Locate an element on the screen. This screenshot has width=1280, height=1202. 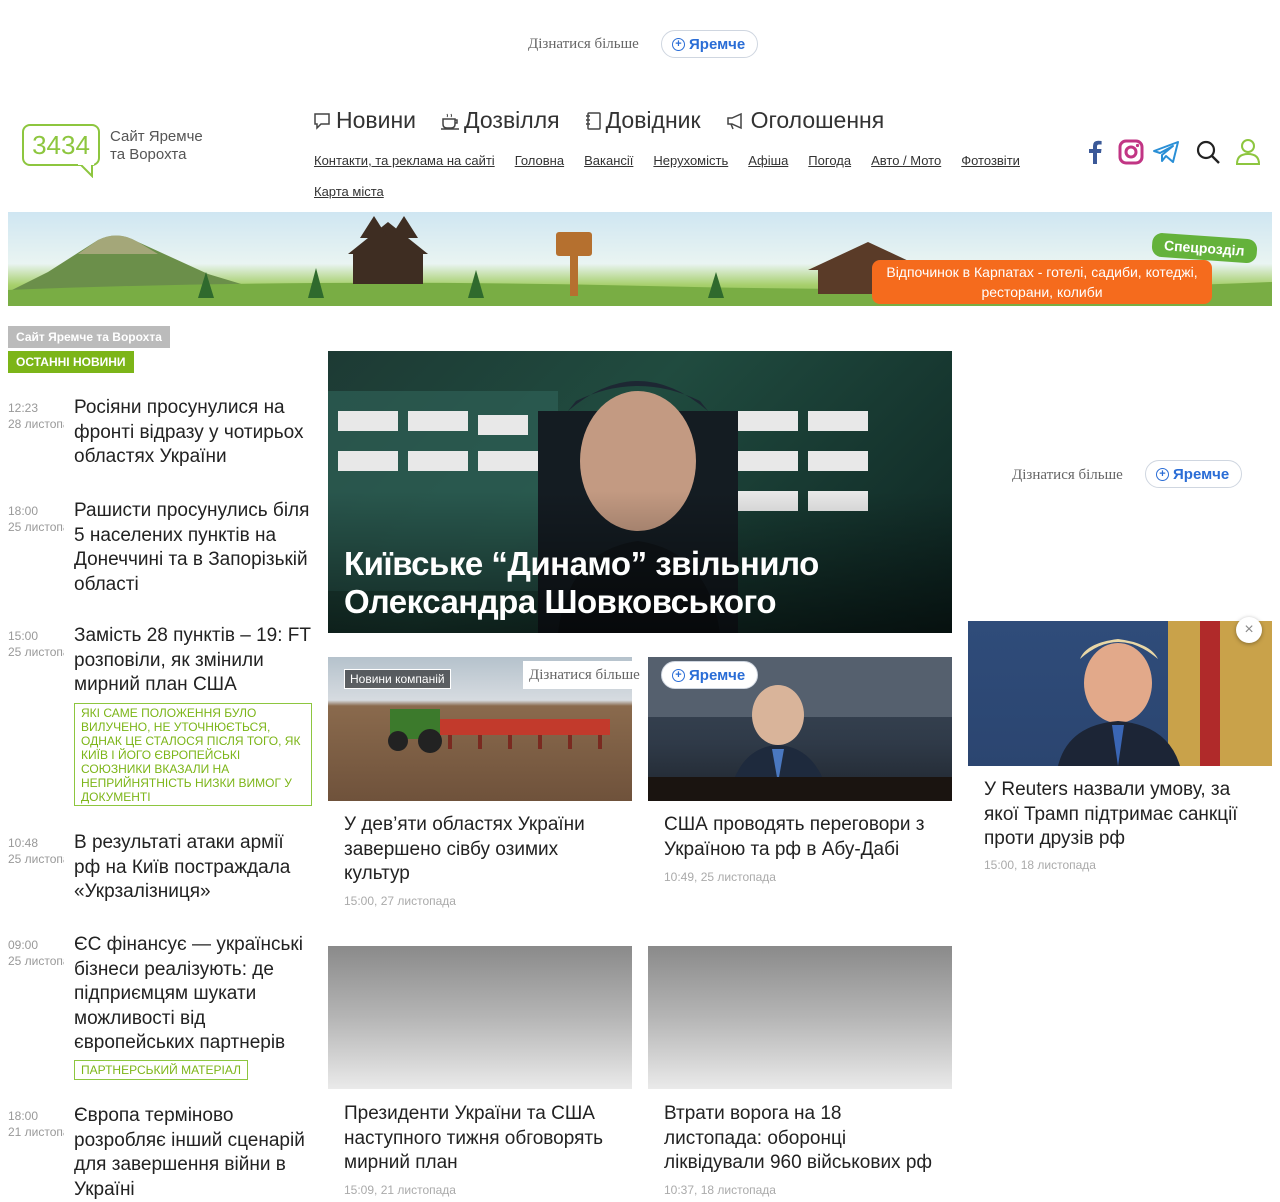
logo-text: Сайт Яремче та Ворохта is located at coordinates (156, 146).